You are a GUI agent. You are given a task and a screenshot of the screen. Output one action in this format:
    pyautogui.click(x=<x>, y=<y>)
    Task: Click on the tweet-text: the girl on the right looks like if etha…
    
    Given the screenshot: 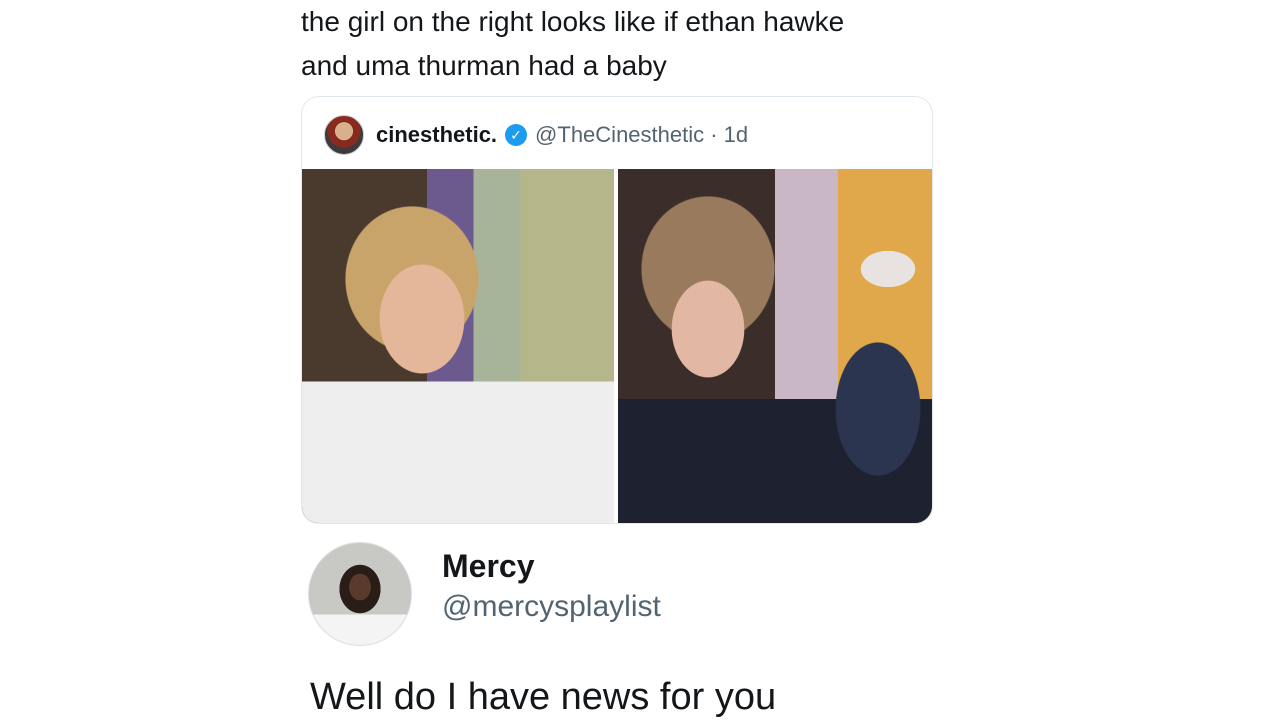 What is the action you would take?
    pyautogui.click(x=621, y=44)
    